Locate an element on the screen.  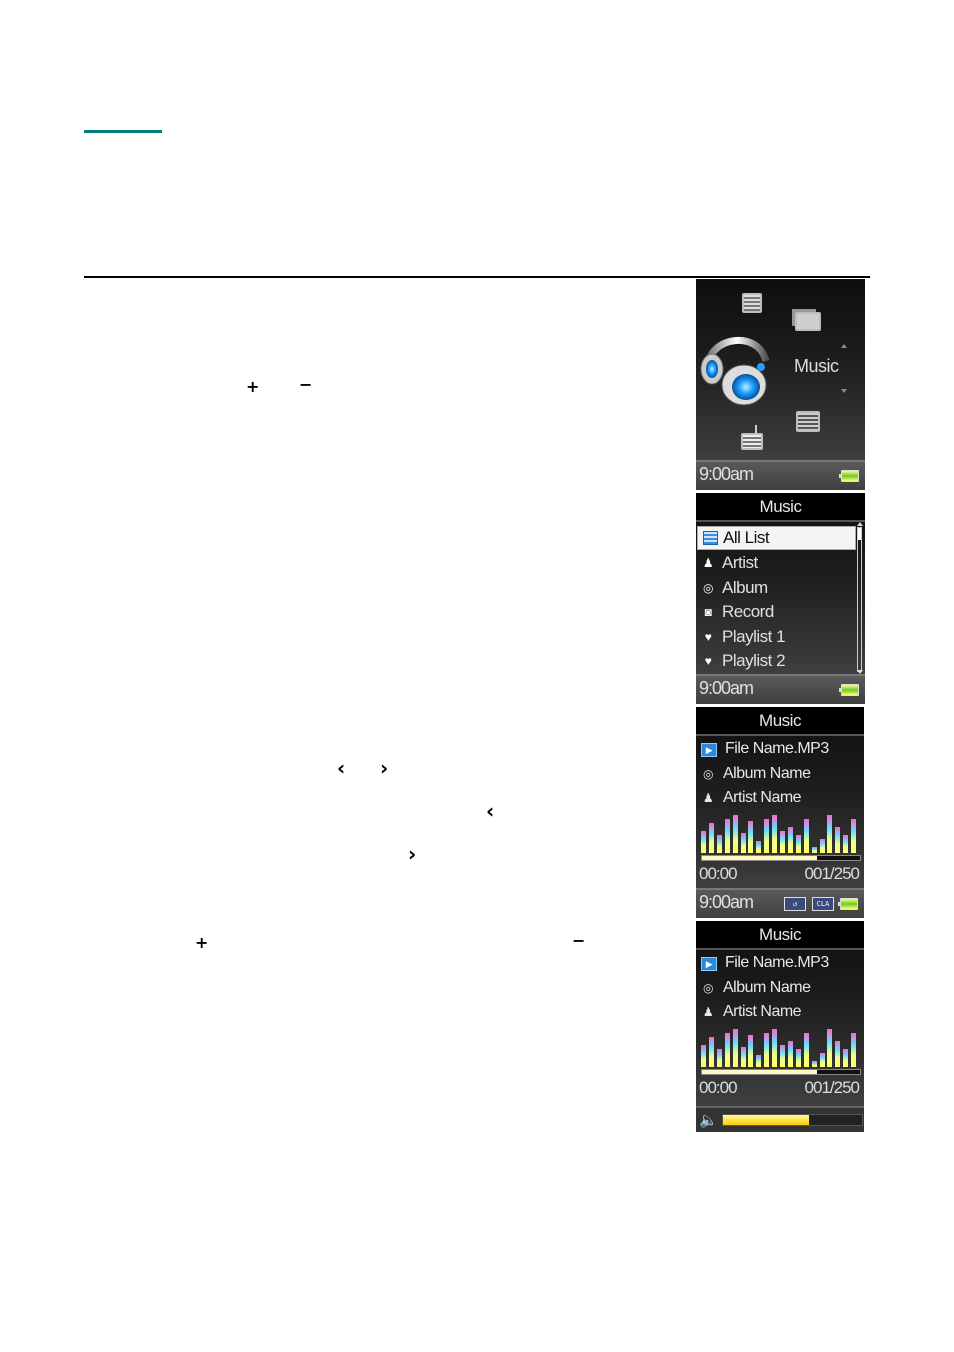
scrollbar is located at coordinates (859, 599).